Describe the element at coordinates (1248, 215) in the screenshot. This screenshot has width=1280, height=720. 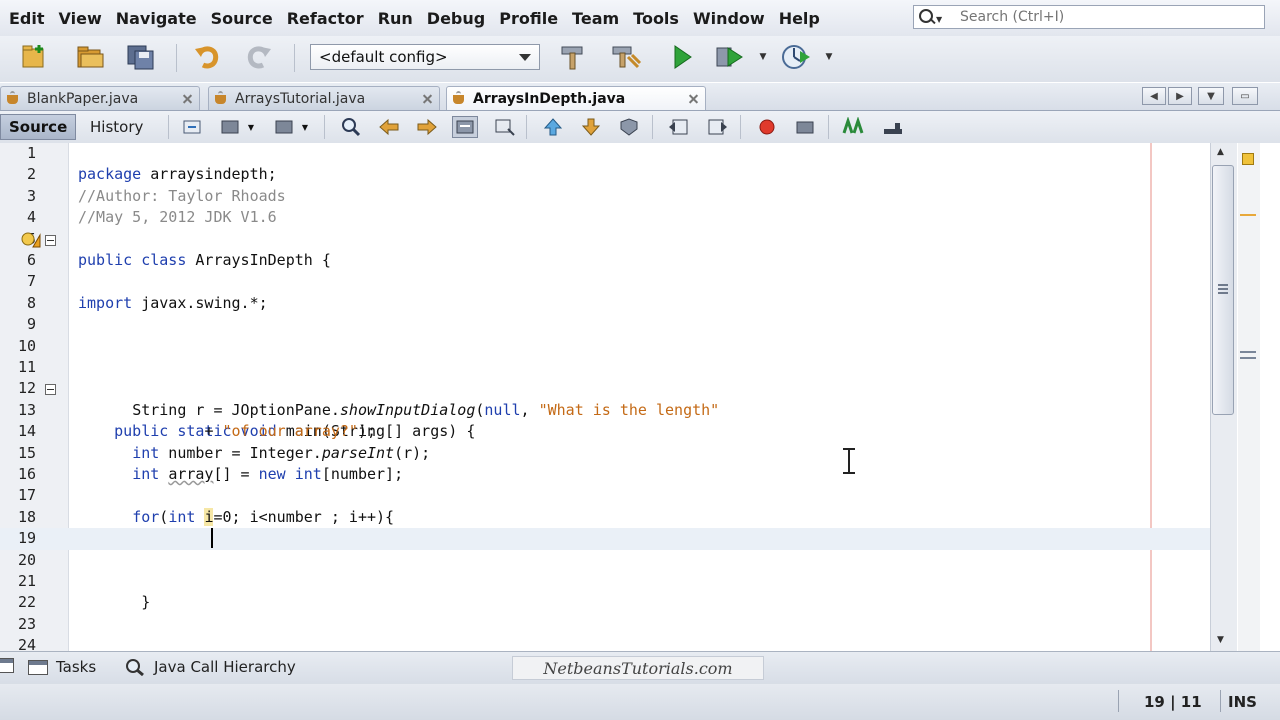
I see `warning-stripe-mark` at that location.